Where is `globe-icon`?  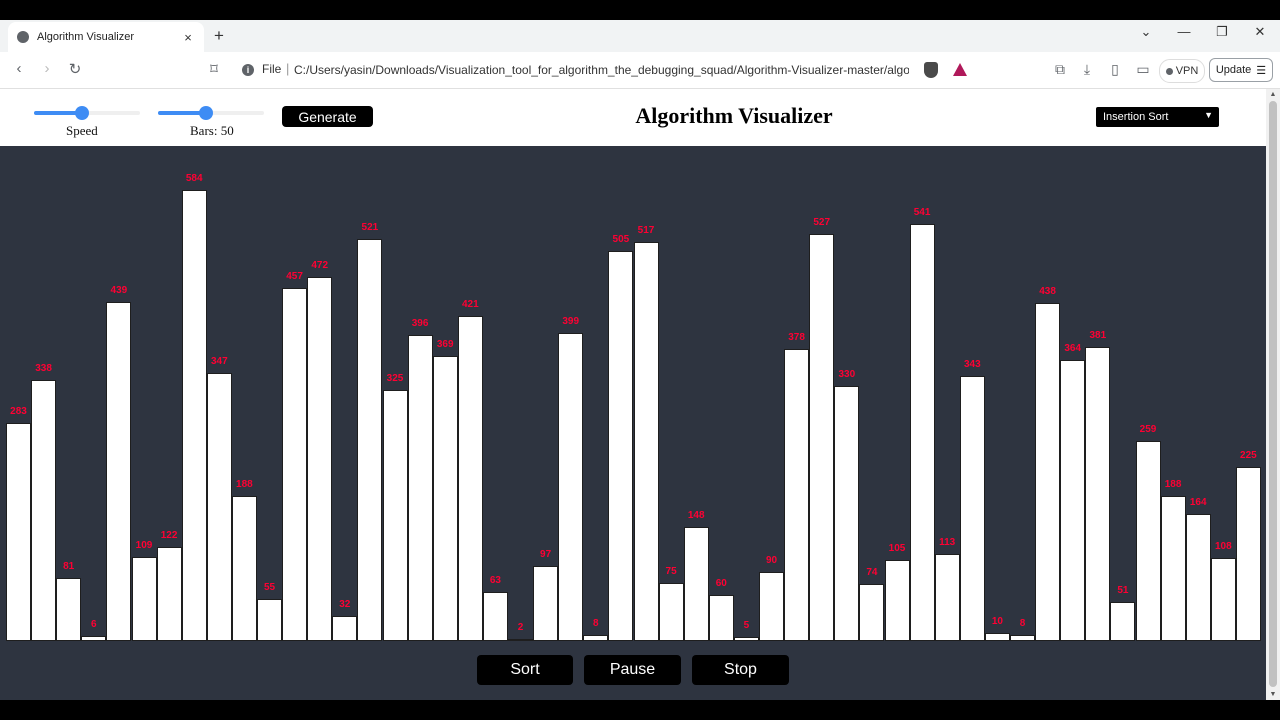 globe-icon is located at coordinates (23, 37).